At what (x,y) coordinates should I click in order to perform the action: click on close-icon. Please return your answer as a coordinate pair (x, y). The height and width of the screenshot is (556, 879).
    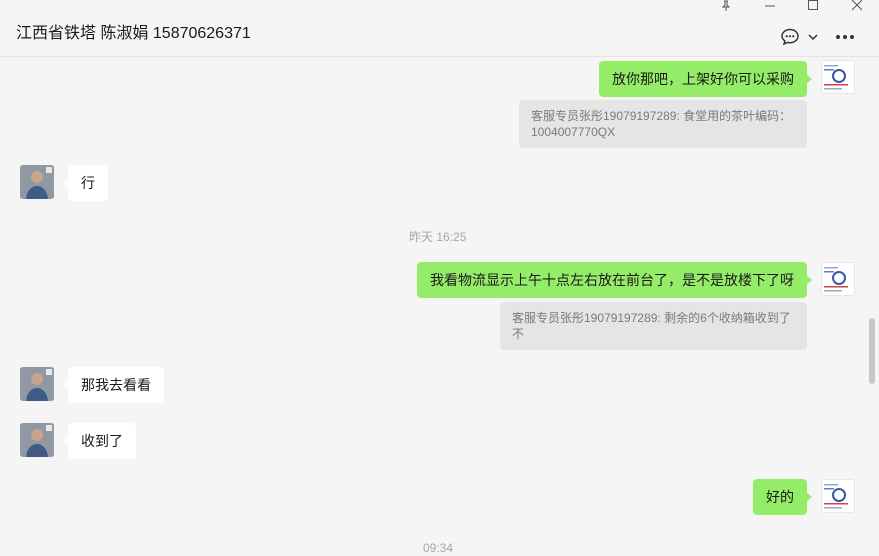
    Looking at the image, I should click on (857, 6).